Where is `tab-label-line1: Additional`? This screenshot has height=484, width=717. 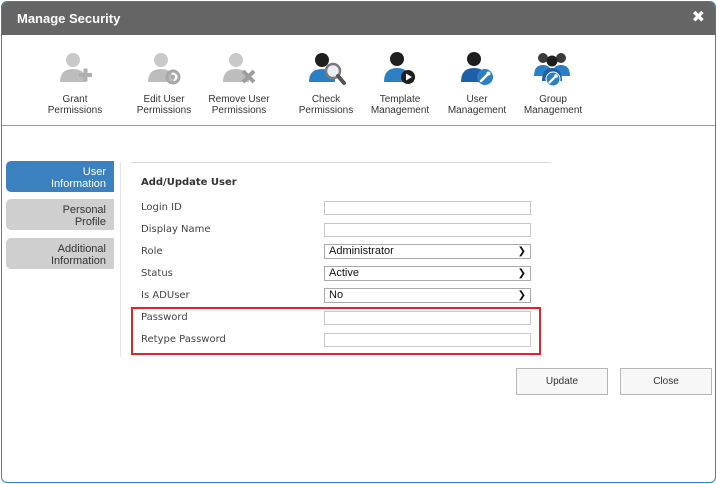
tab-label-line1: Additional is located at coordinates (81, 249).